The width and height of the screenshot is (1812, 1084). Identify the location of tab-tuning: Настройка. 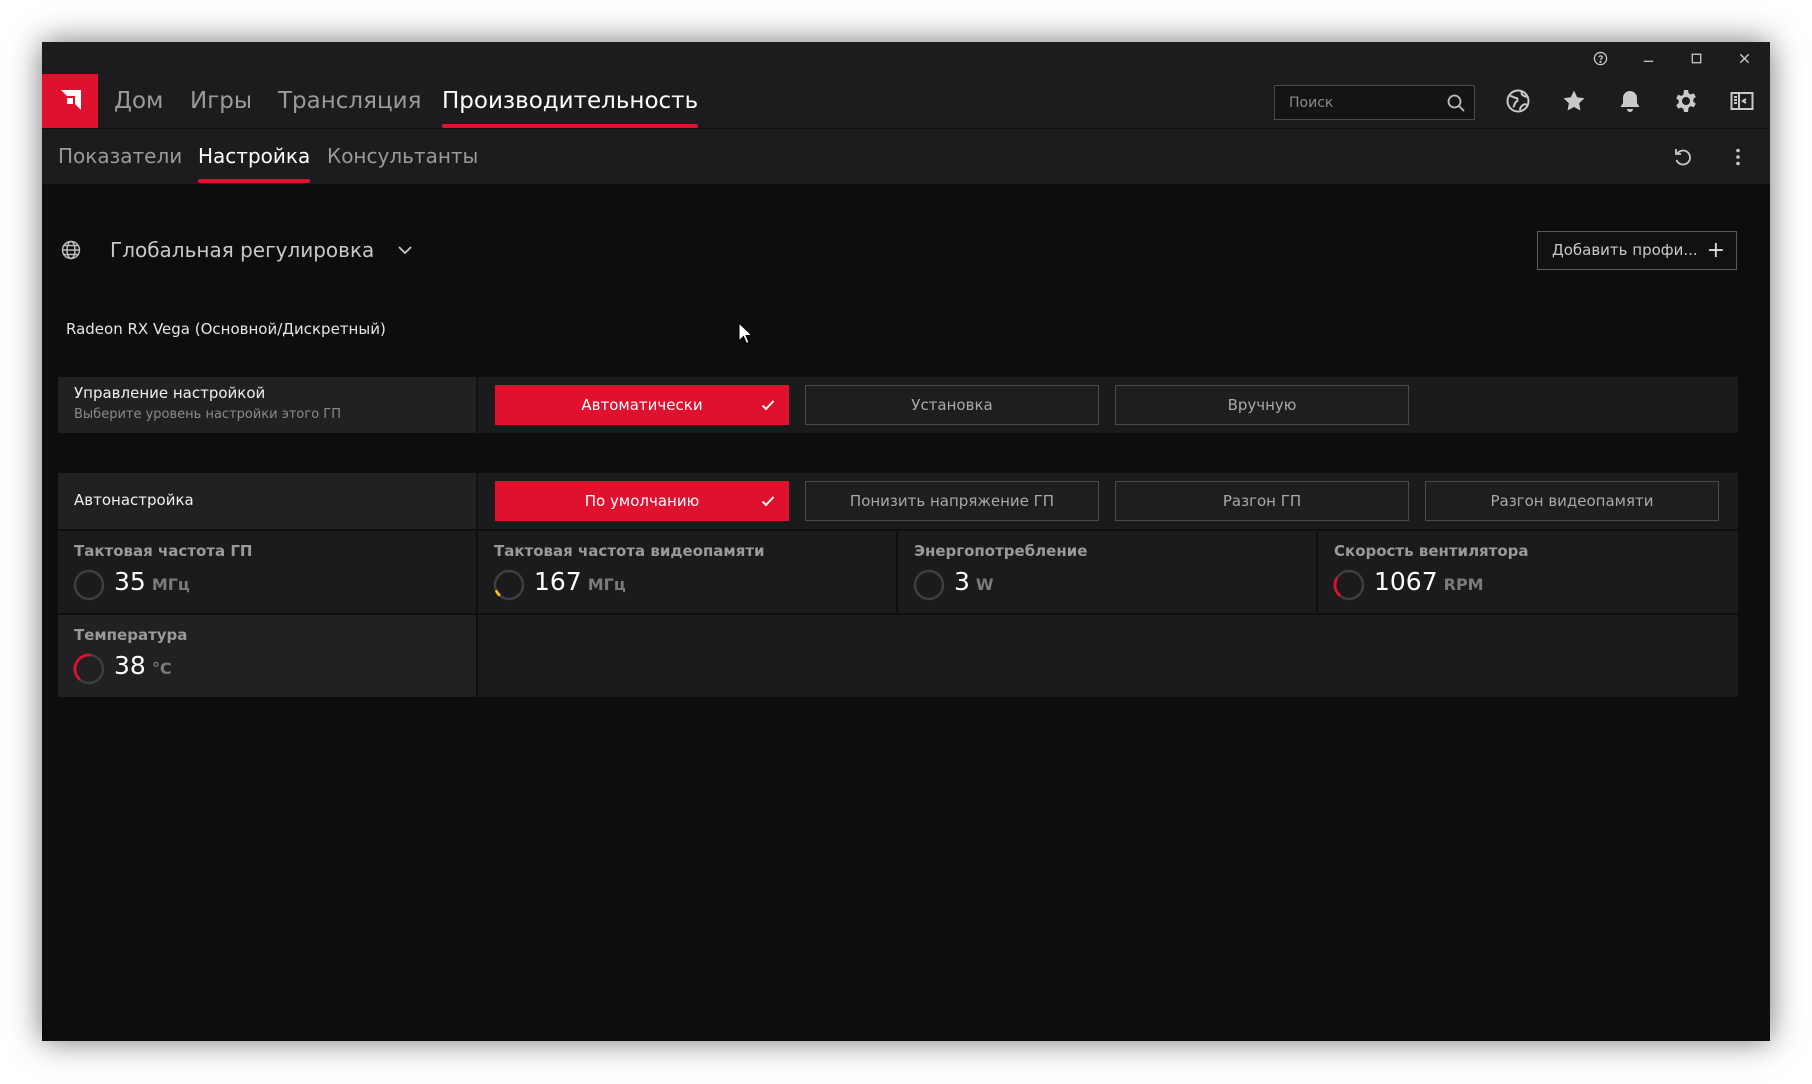
(254, 157).